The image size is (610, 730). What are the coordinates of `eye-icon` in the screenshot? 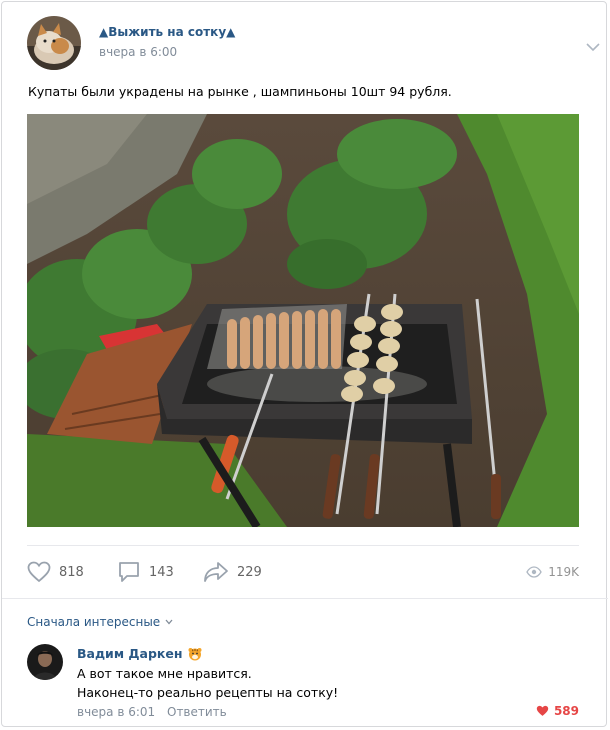 It's located at (534, 572).